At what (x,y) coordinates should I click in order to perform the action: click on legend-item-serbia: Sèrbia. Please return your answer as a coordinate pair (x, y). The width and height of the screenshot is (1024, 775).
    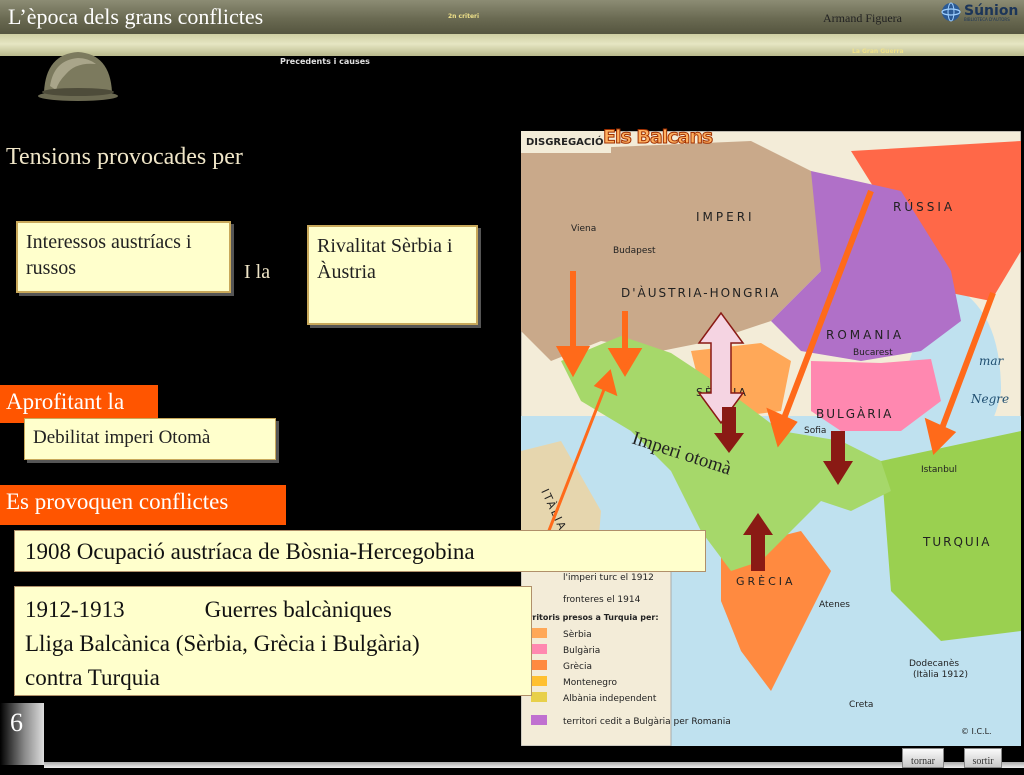
    Looking at the image, I should click on (577, 634).